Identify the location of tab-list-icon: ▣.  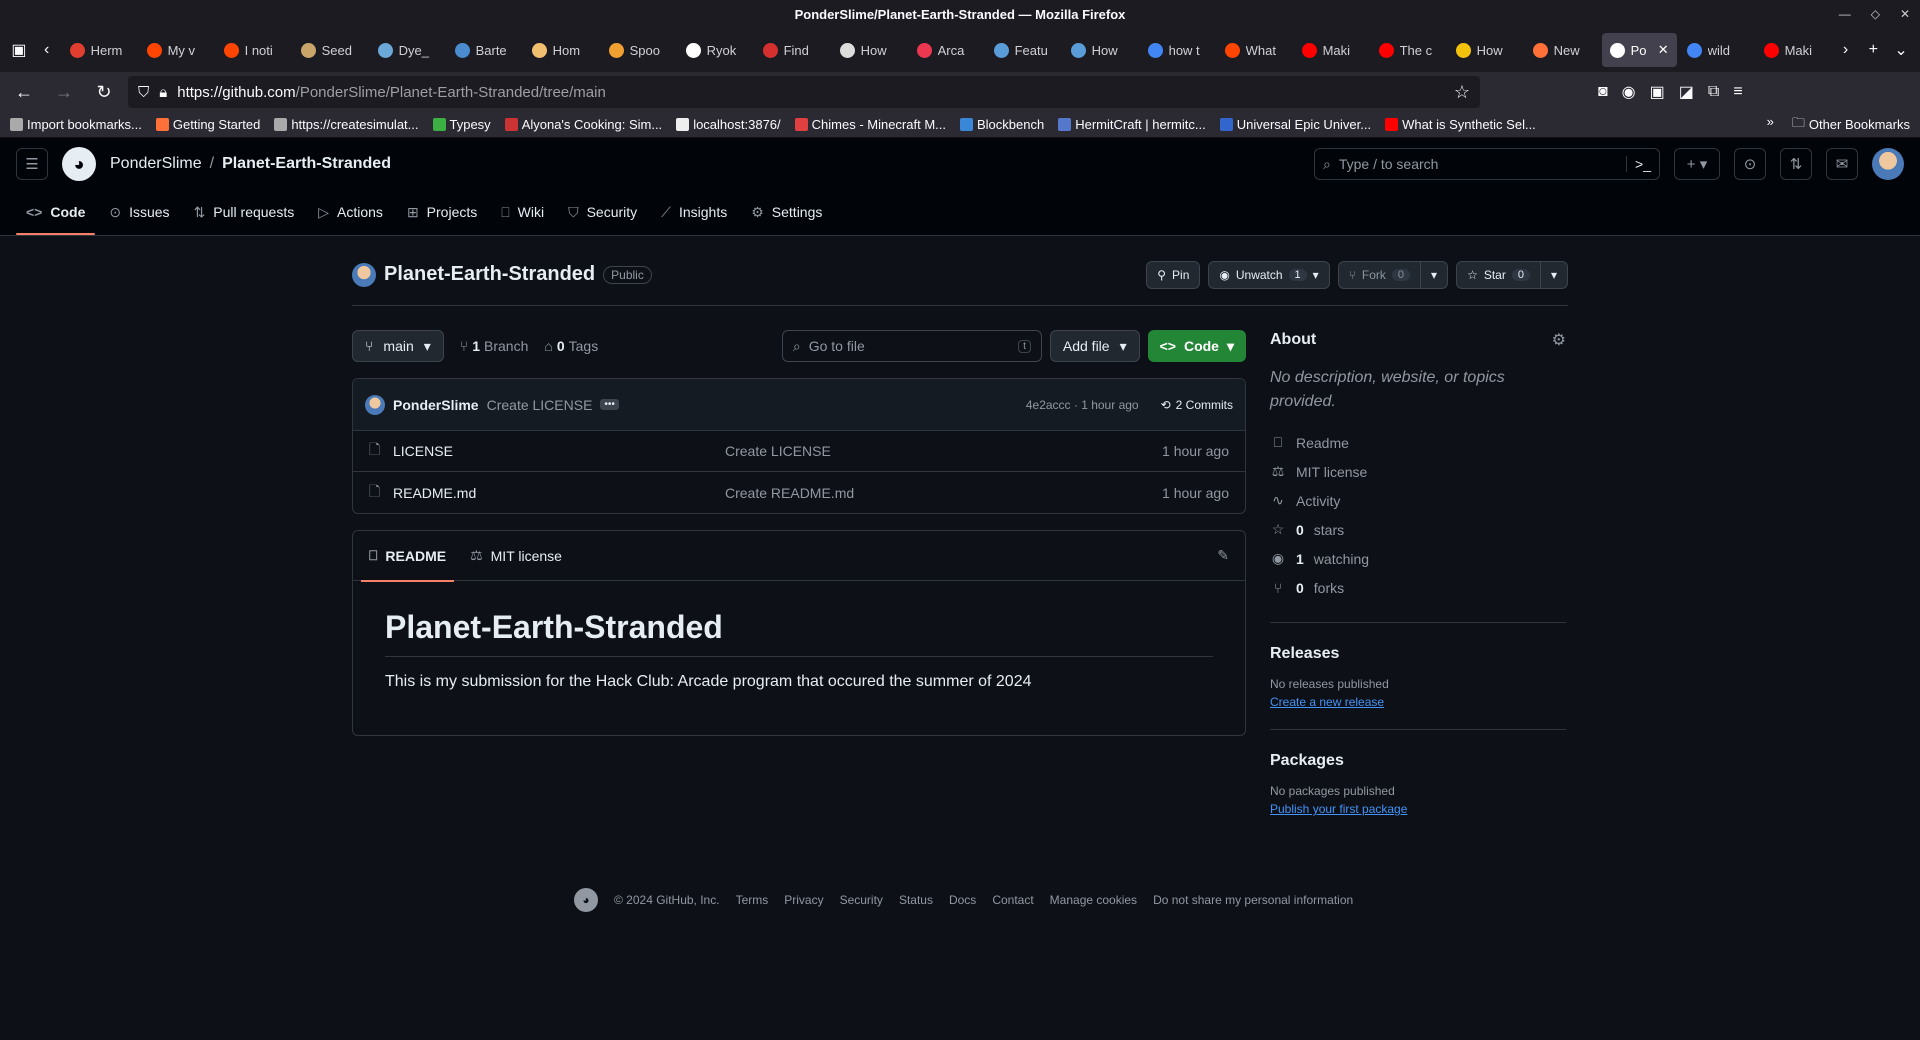
(19, 50).